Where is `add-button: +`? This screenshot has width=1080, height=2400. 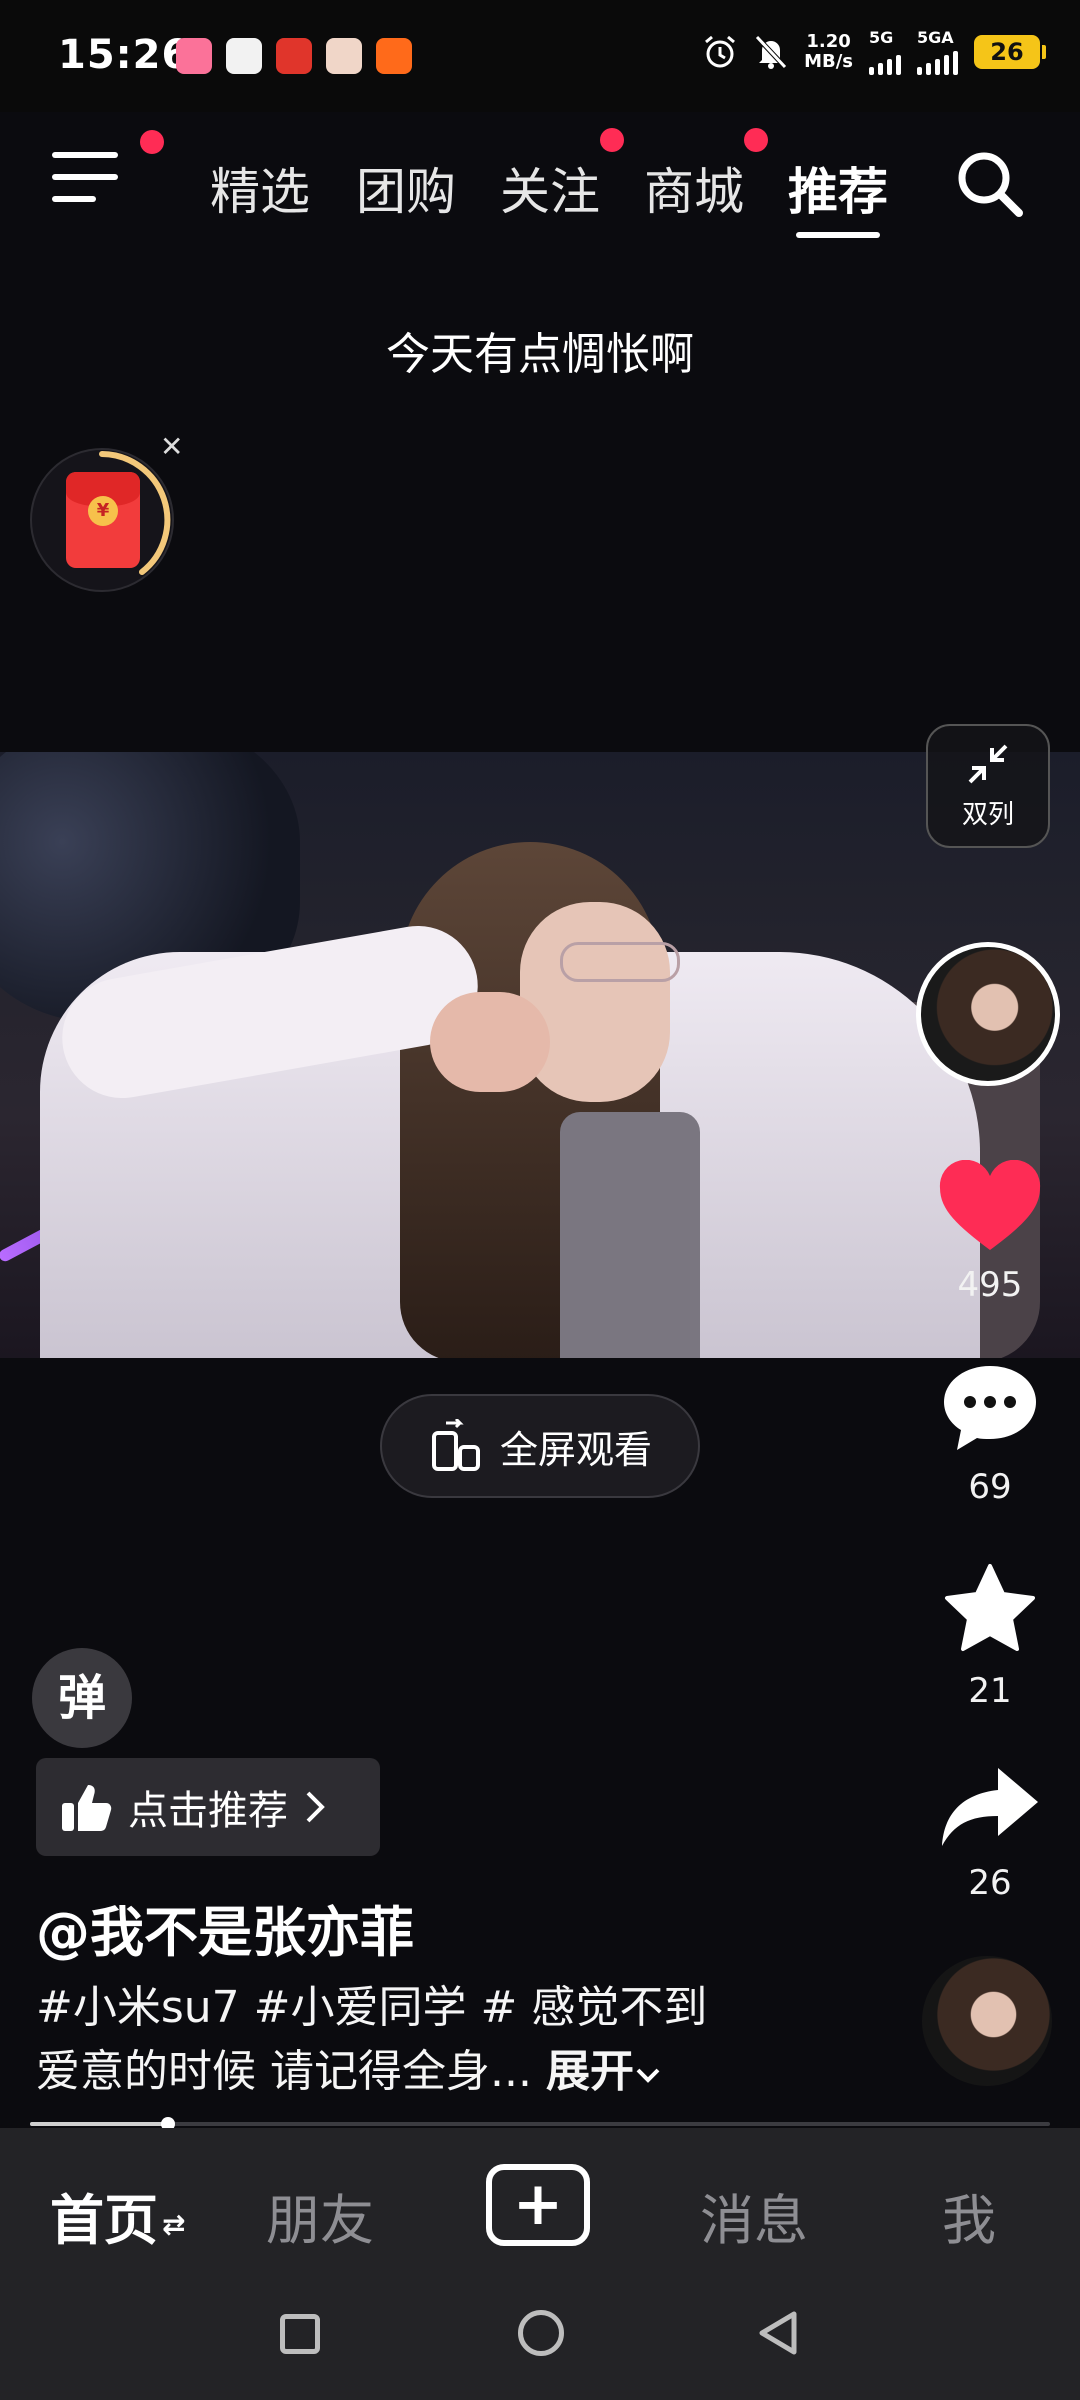 add-button: + is located at coordinates (538, 2205).